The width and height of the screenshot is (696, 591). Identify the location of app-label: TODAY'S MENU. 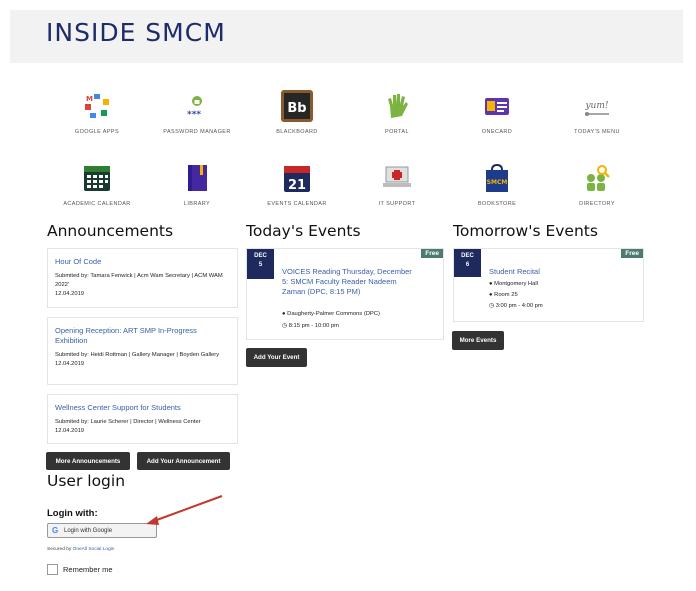
(597, 132).